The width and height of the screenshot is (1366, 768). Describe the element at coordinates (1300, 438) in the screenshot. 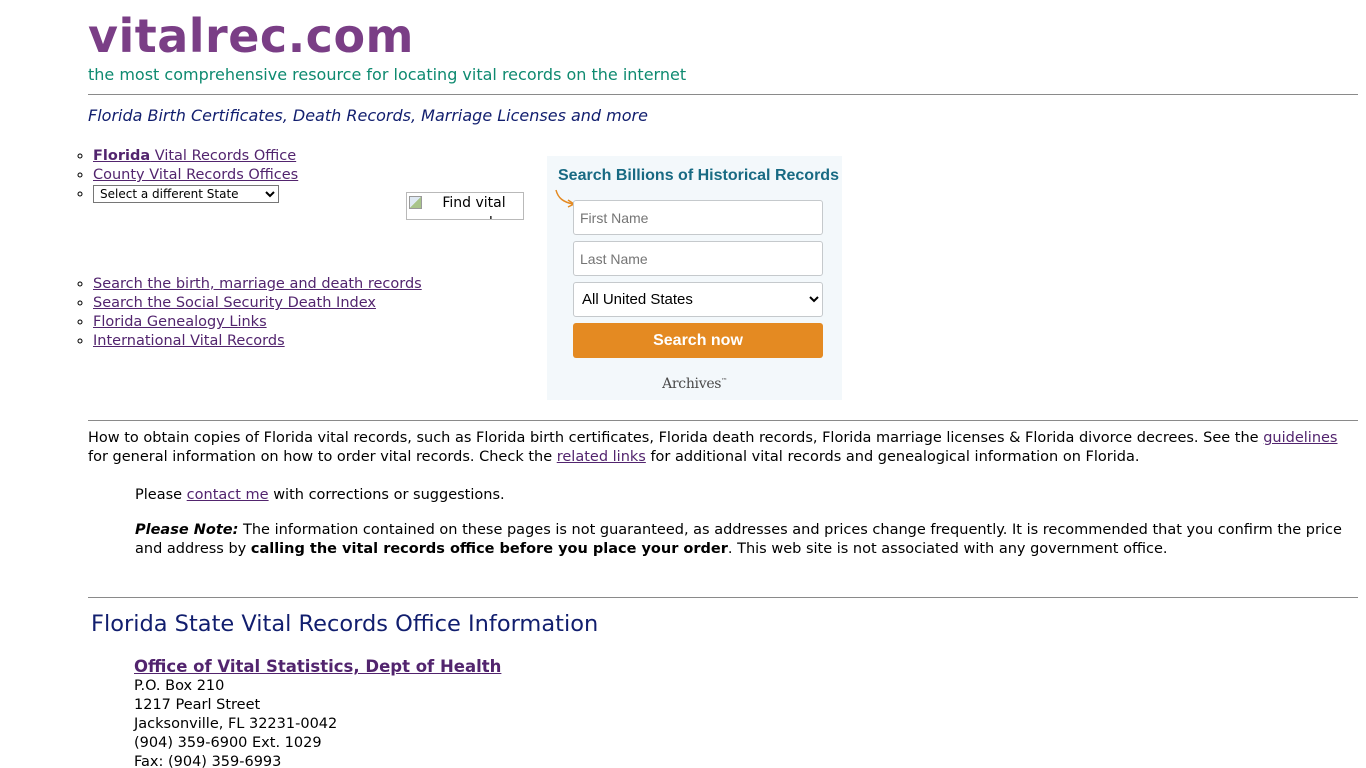

I see `guidelines-link: guidelines` at that location.